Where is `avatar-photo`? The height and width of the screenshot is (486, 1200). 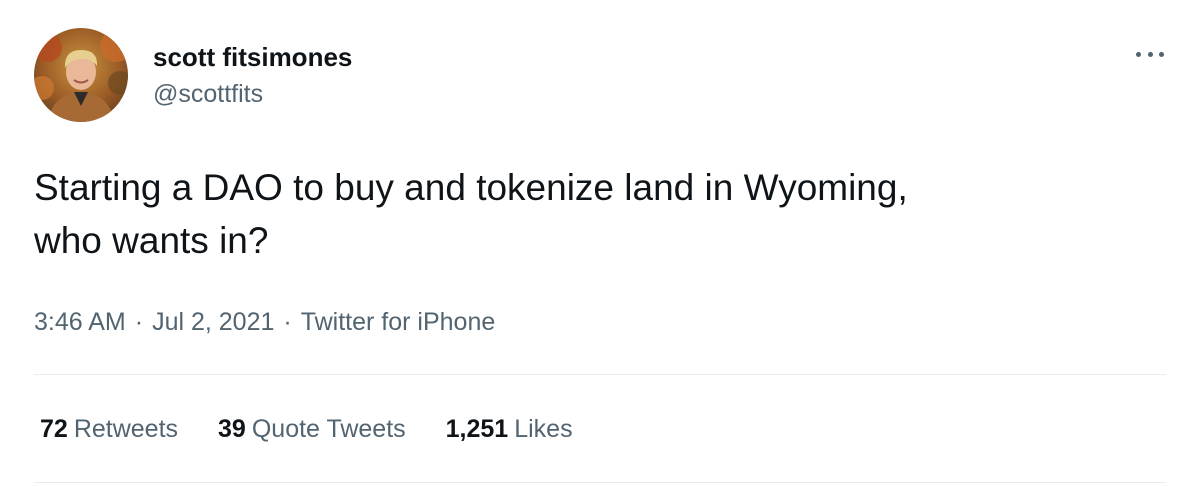
avatar-photo is located at coordinates (81, 75).